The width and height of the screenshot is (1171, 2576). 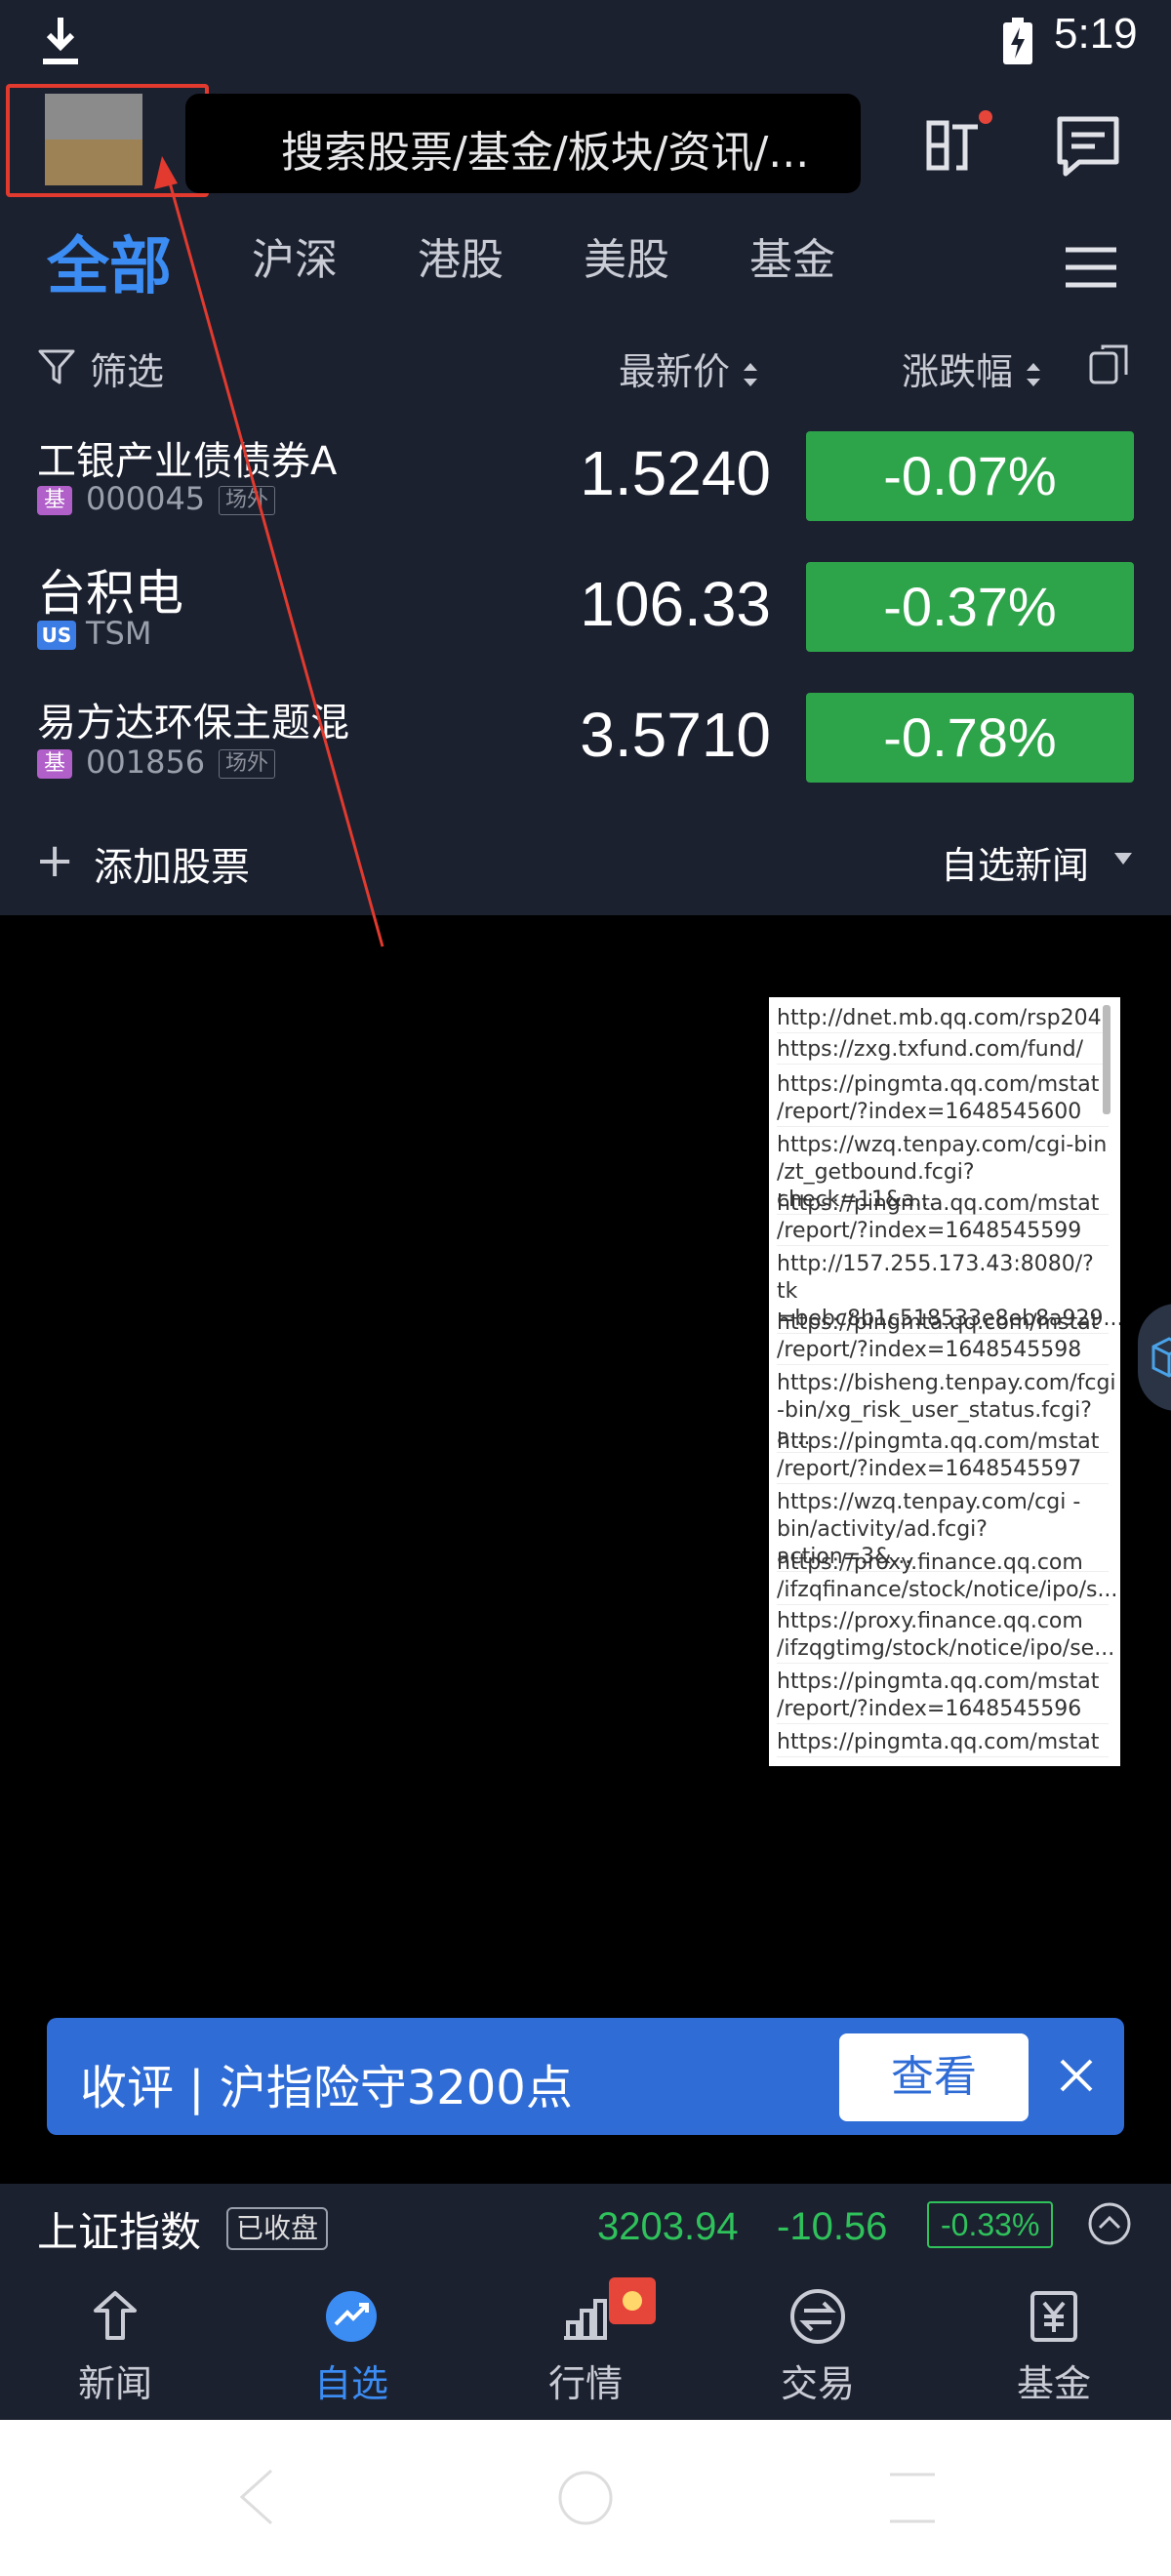 What do you see at coordinates (1076, 2075) in the screenshot?
I see `close-icon` at bounding box center [1076, 2075].